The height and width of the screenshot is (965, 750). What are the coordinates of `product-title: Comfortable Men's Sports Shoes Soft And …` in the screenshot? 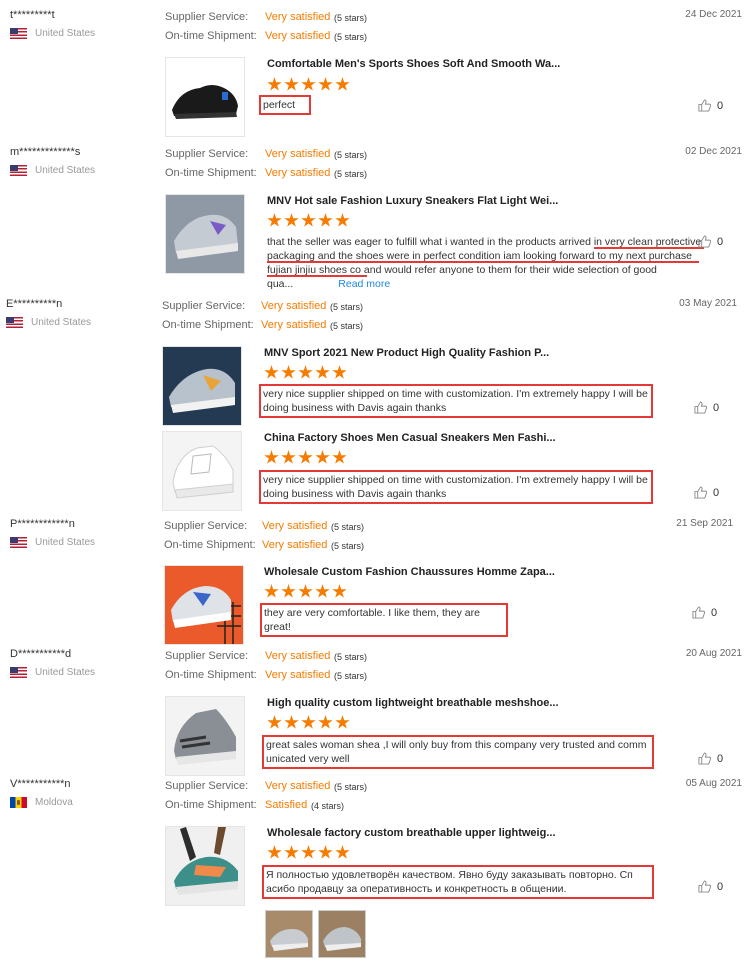 It's located at (413, 64).